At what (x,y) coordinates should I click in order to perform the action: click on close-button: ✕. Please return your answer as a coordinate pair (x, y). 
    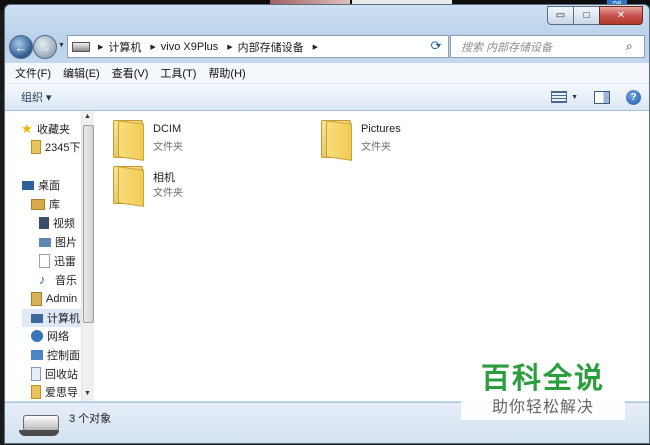
    Looking at the image, I should click on (621, 15).